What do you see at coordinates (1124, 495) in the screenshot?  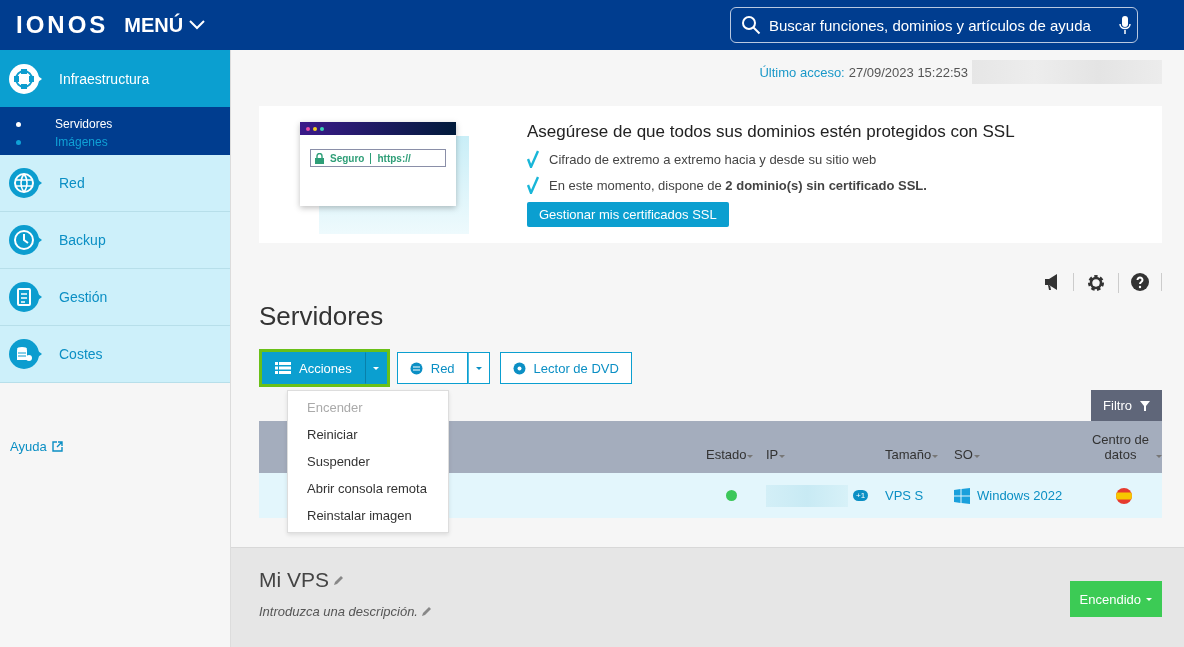 I see `flag-icon` at bounding box center [1124, 495].